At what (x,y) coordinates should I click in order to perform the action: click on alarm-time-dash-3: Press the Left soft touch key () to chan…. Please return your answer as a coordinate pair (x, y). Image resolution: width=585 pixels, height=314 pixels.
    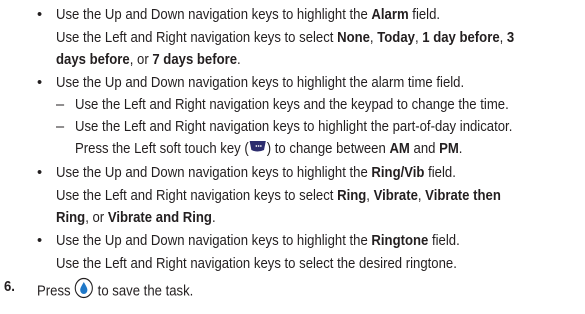
    Looking at the image, I should click on (269, 148).